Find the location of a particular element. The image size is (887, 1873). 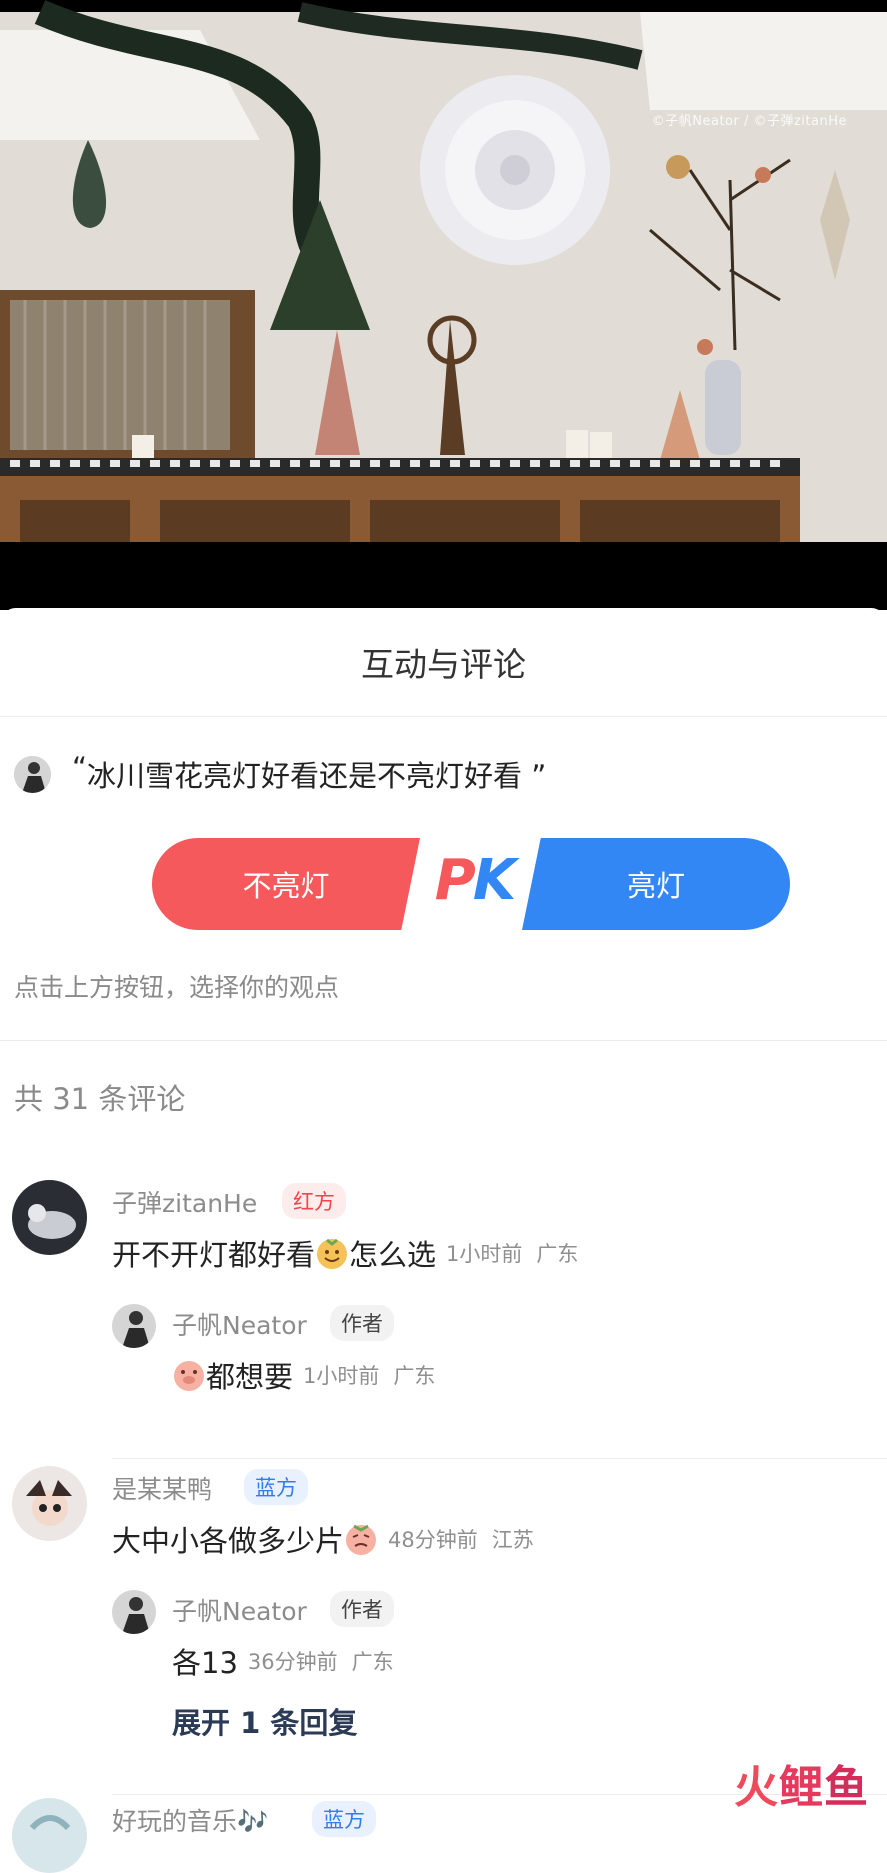

comment-username: 好玩的音乐🎶 is located at coordinates (190, 1820).